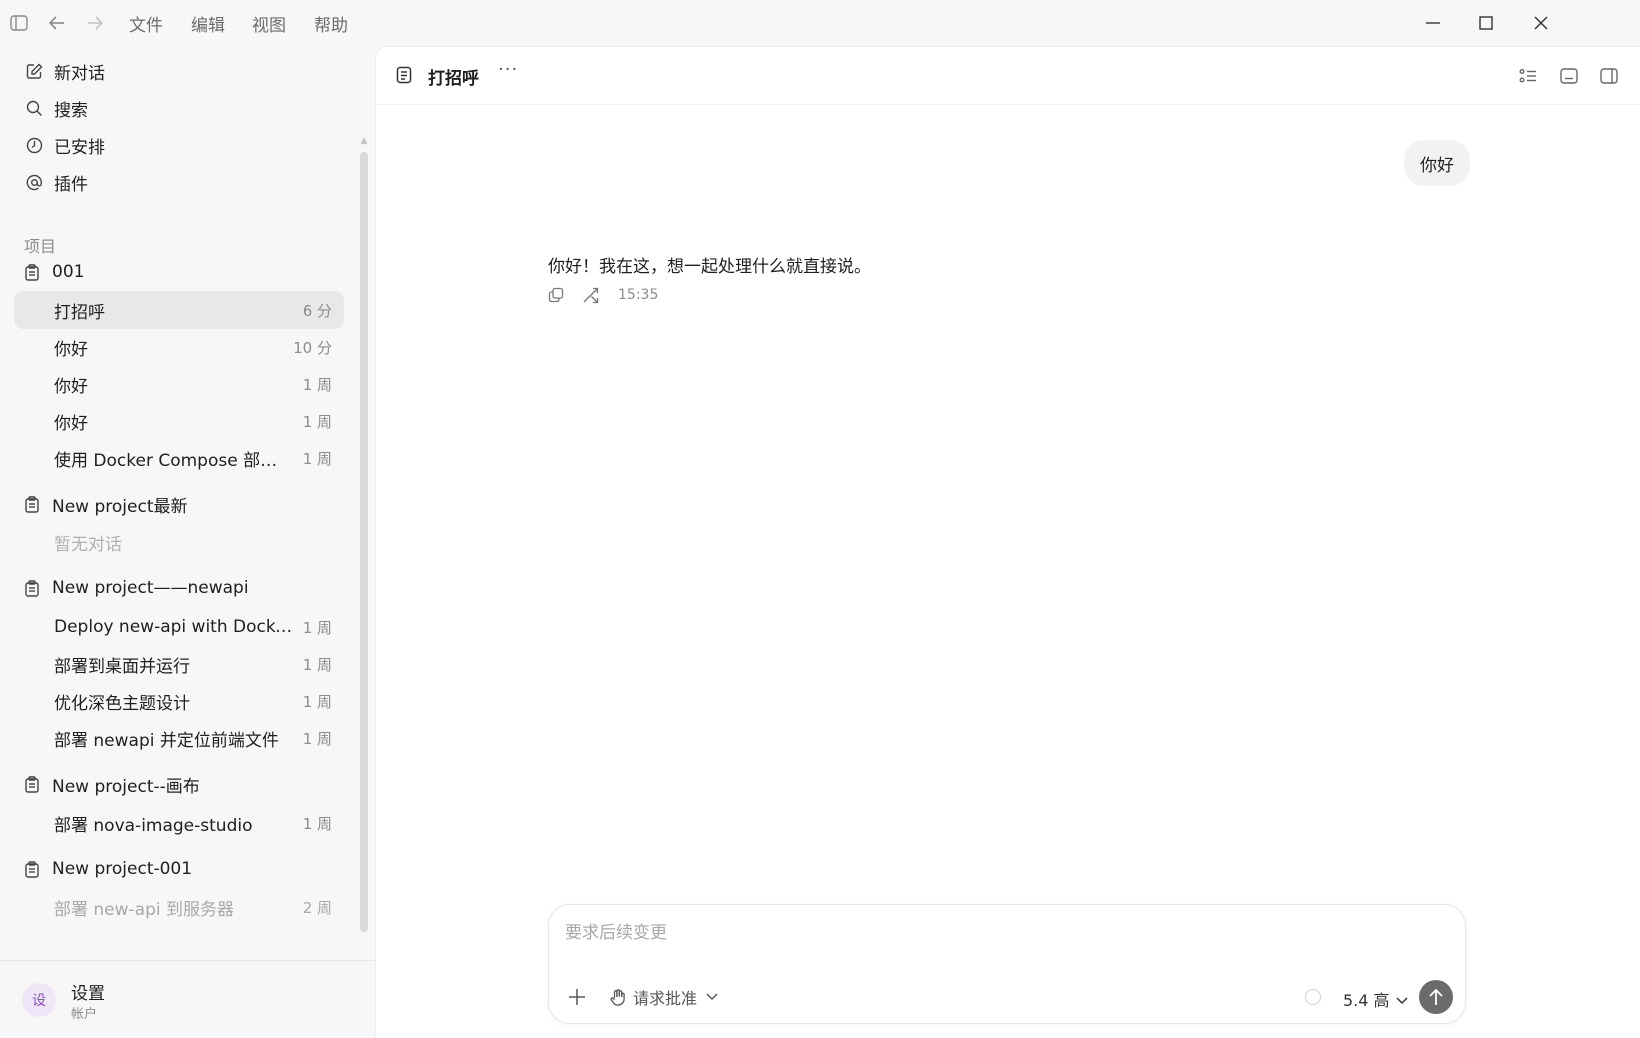  I want to click on at-sign-icon, so click(34, 182).